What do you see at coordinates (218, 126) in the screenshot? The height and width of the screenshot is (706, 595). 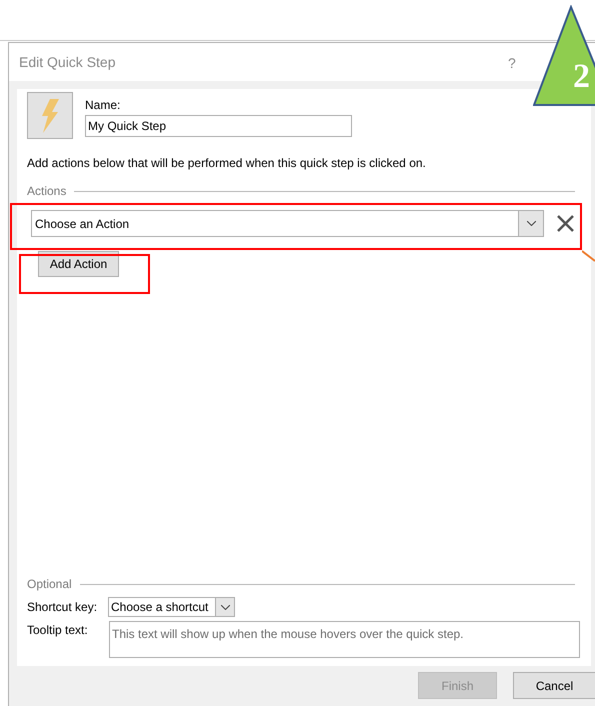 I see `name-input: My Quick Step` at bounding box center [218, 126].